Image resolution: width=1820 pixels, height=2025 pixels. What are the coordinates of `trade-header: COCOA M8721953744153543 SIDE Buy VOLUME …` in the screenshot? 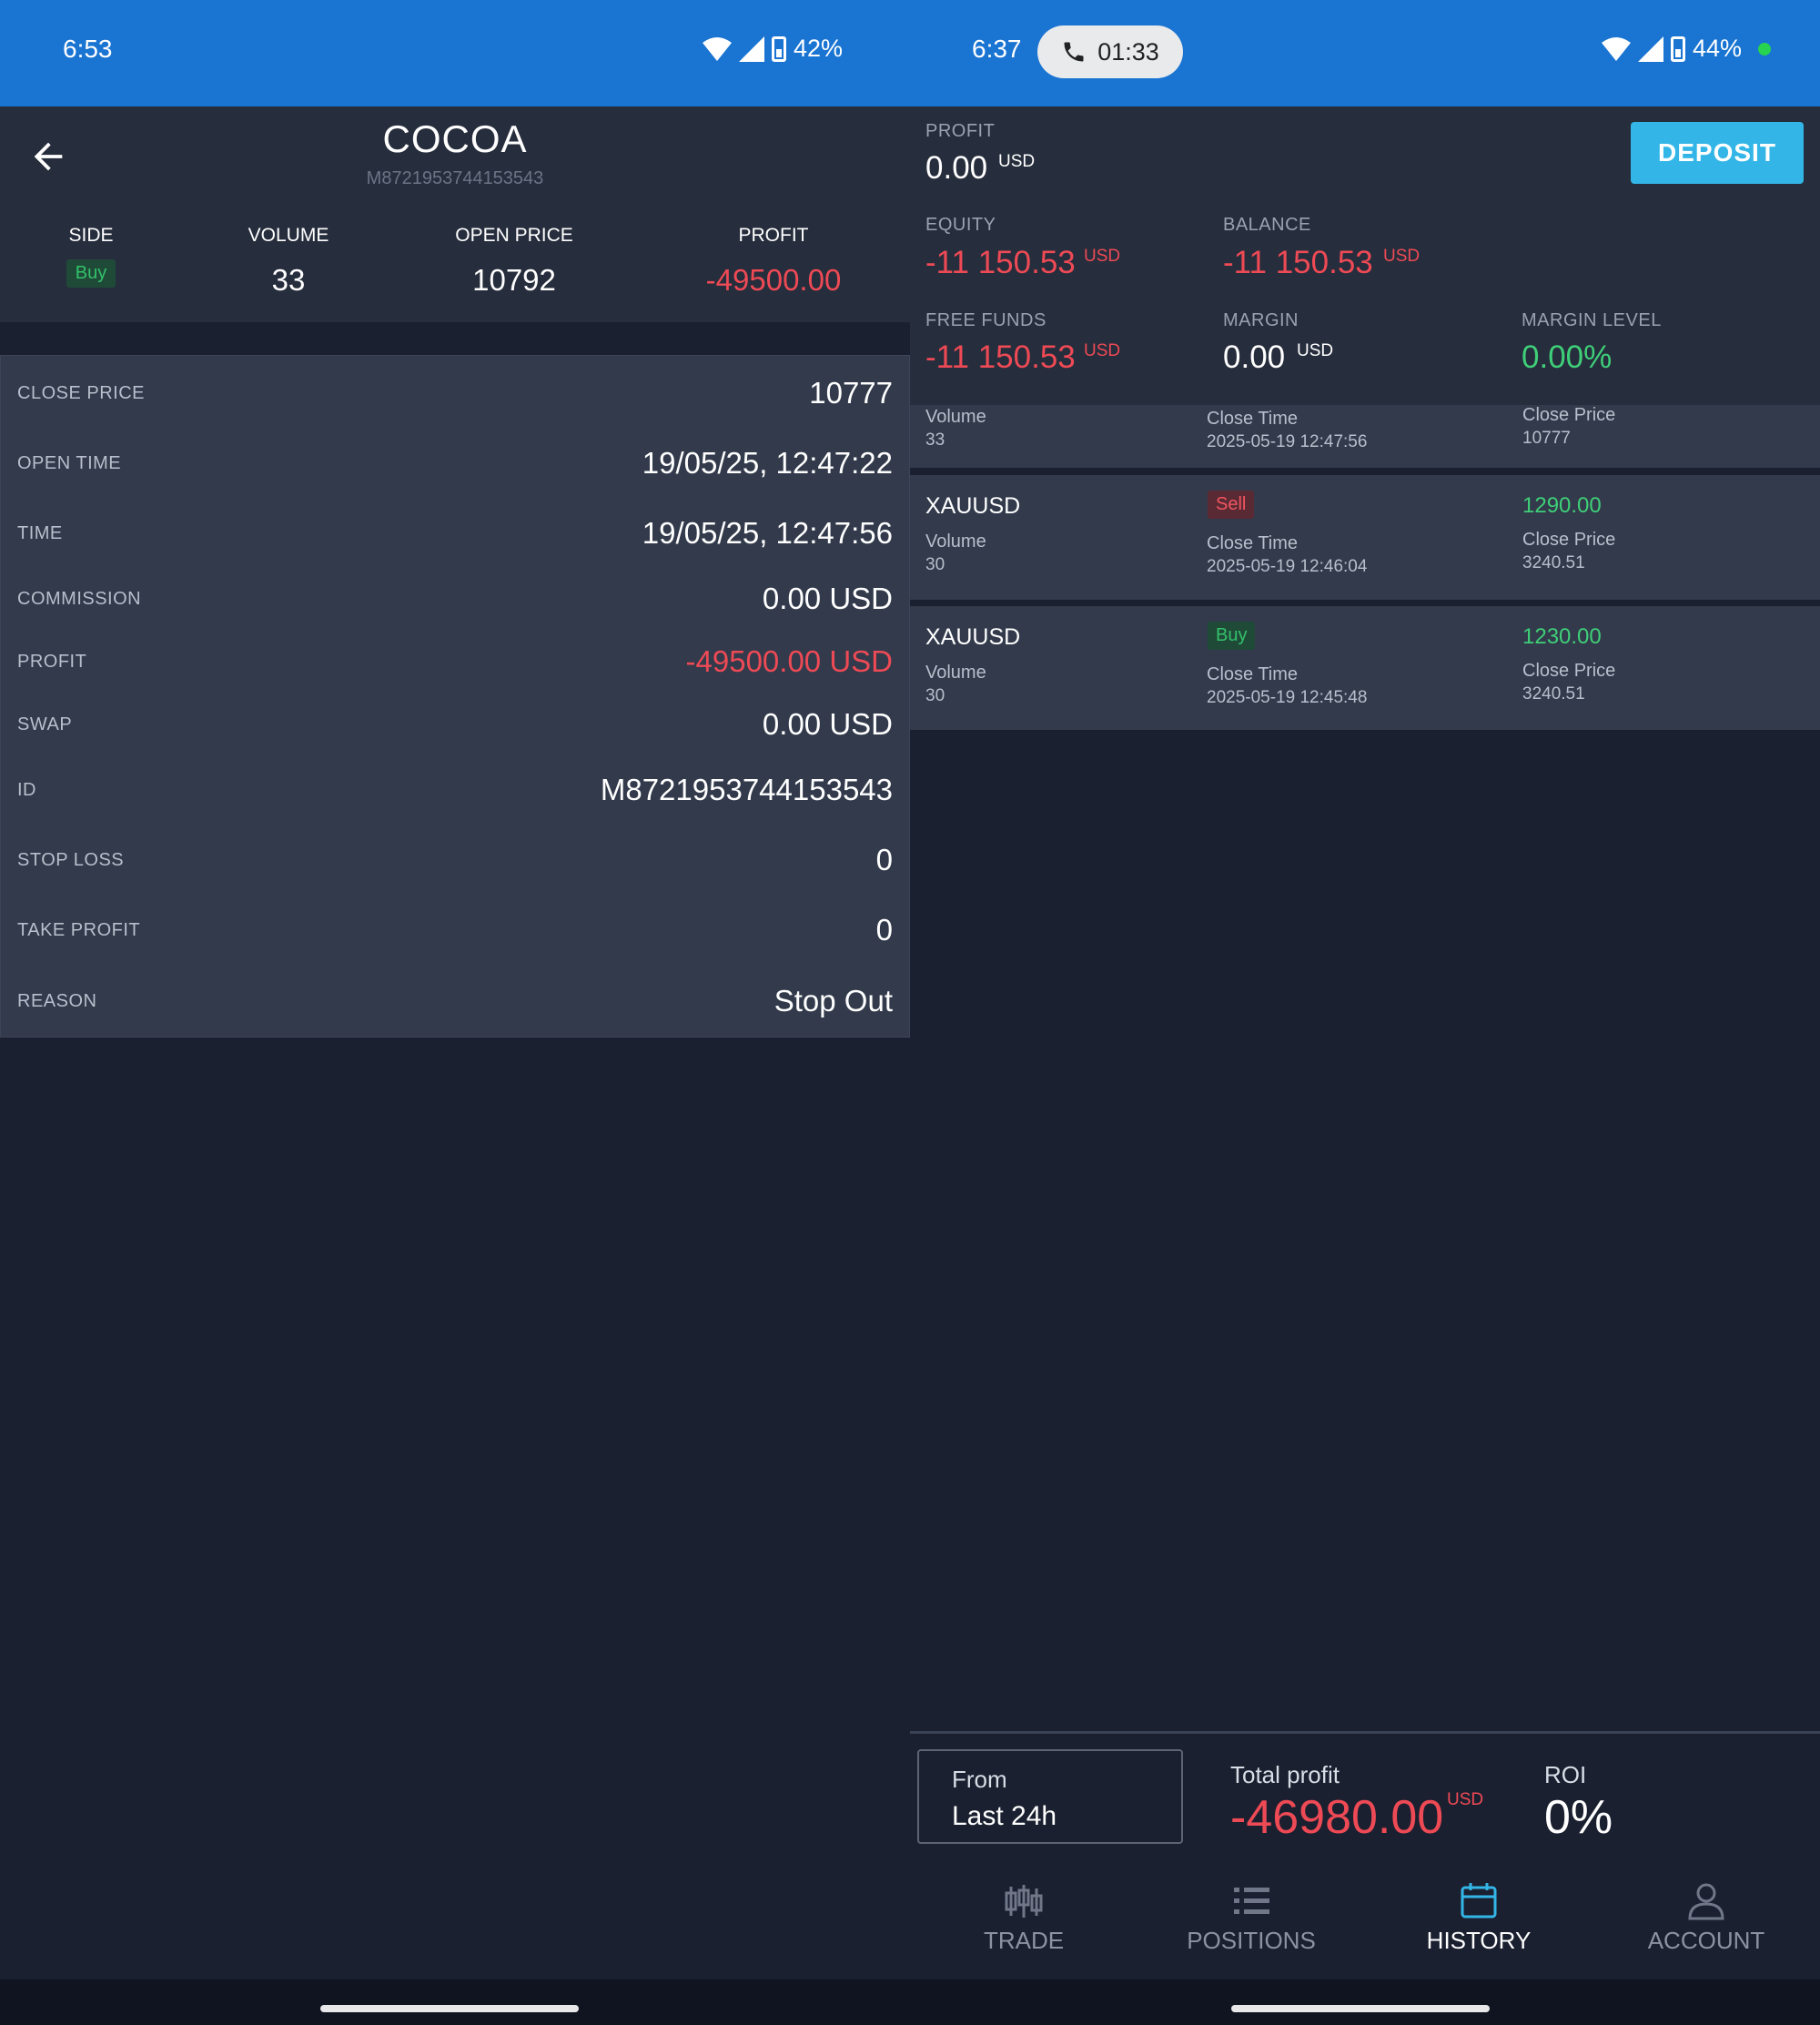 It's located at (455, 214).